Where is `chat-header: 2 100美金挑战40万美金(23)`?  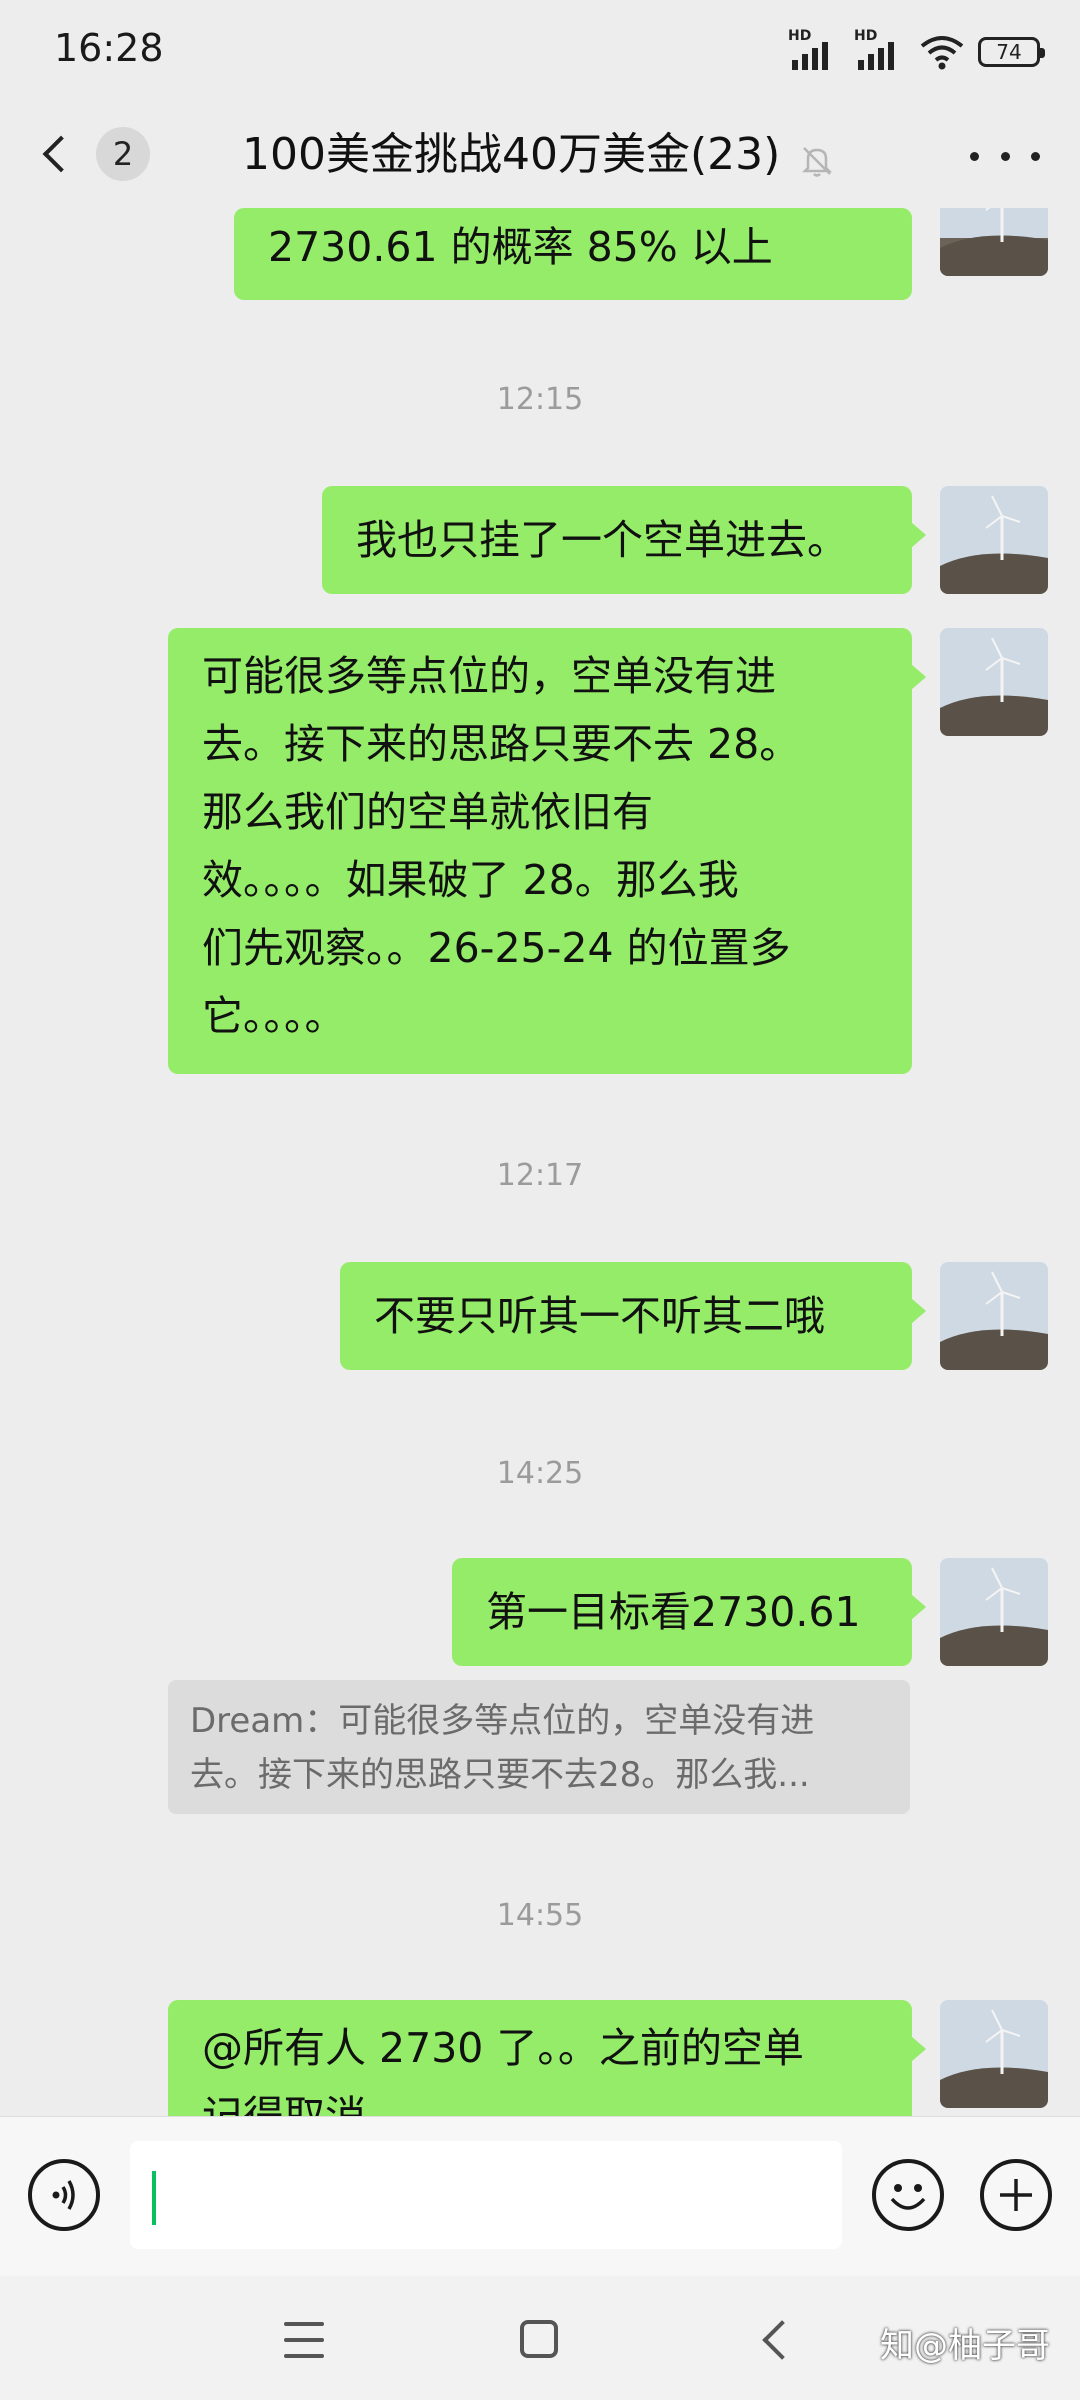
chat-header: 2 100美金挑战40万美金(23) is located at coordinates (540, 154).